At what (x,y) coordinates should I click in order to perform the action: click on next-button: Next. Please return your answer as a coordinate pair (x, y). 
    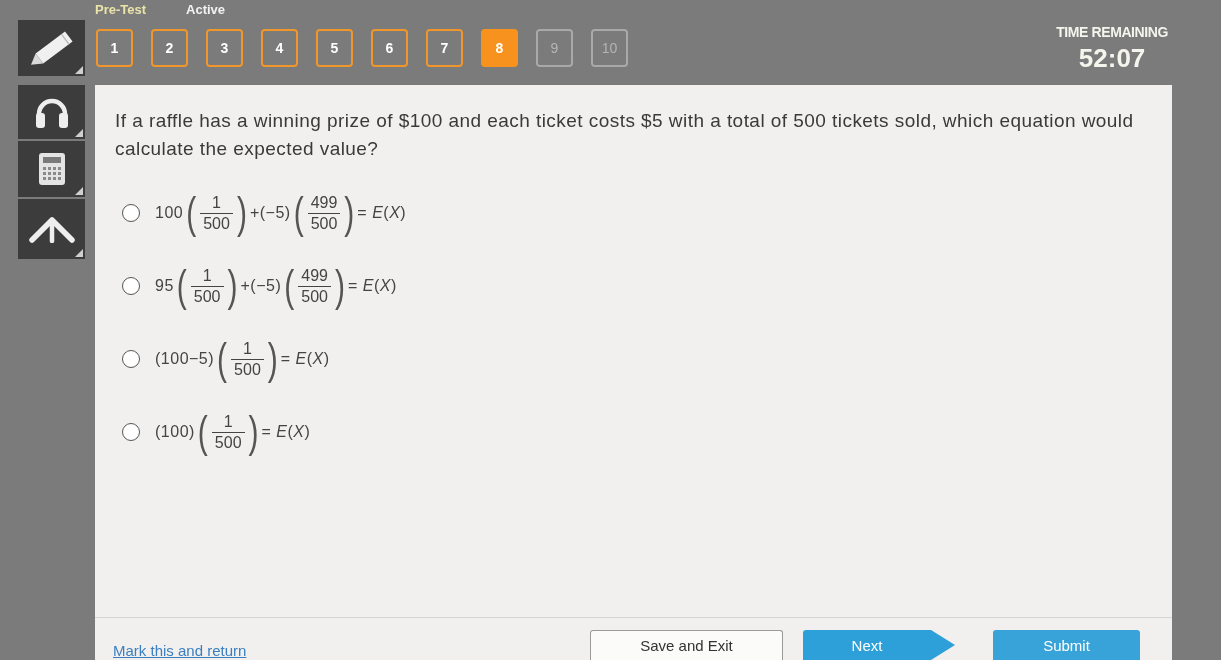
    Looking at the image, I should click on (879, 645).